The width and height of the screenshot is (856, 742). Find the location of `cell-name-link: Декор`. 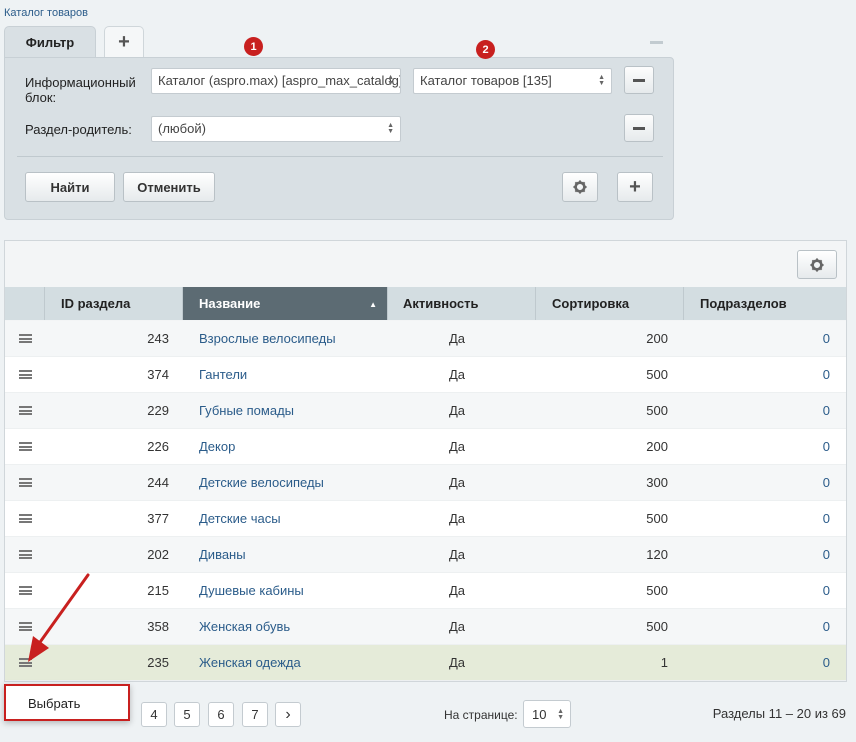

cell-name-link: Декор is located at coordinates (285, 447).